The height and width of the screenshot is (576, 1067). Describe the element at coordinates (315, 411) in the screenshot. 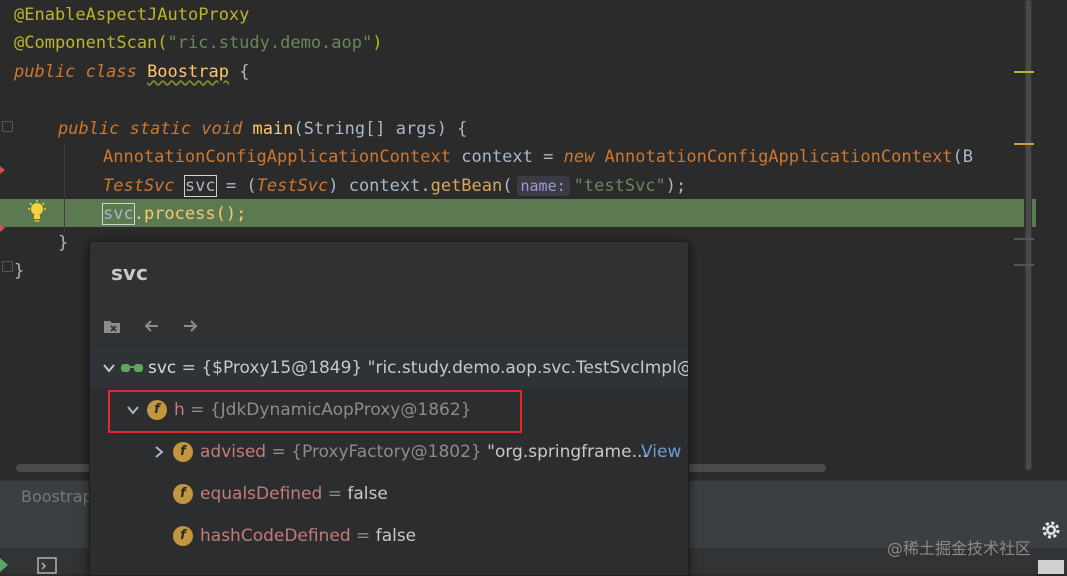

I see `highlight-annotation-box` at that location.